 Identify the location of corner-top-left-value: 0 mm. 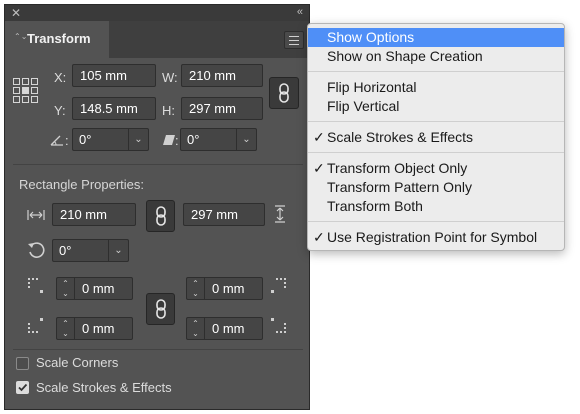
(98, 288).